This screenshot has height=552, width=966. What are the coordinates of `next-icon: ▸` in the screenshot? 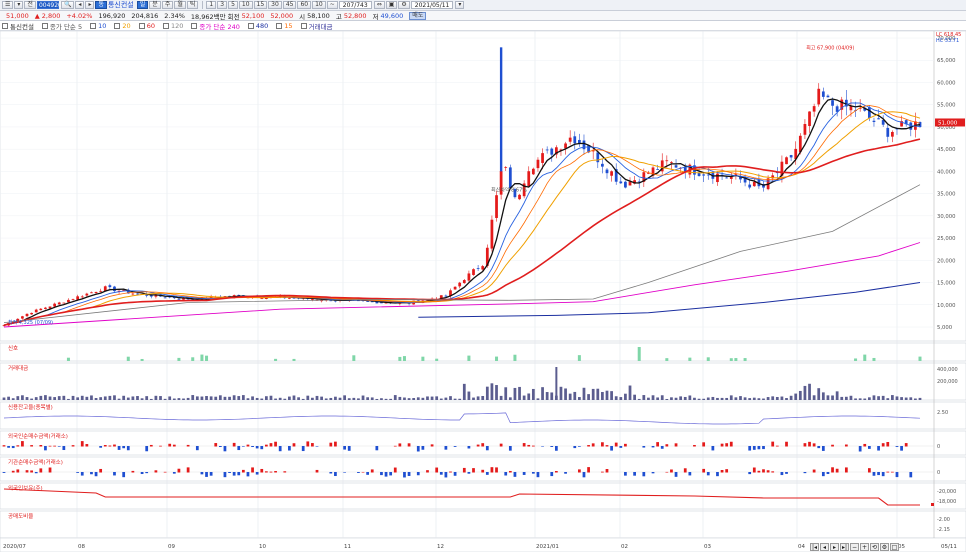 It's located at (834, 547).